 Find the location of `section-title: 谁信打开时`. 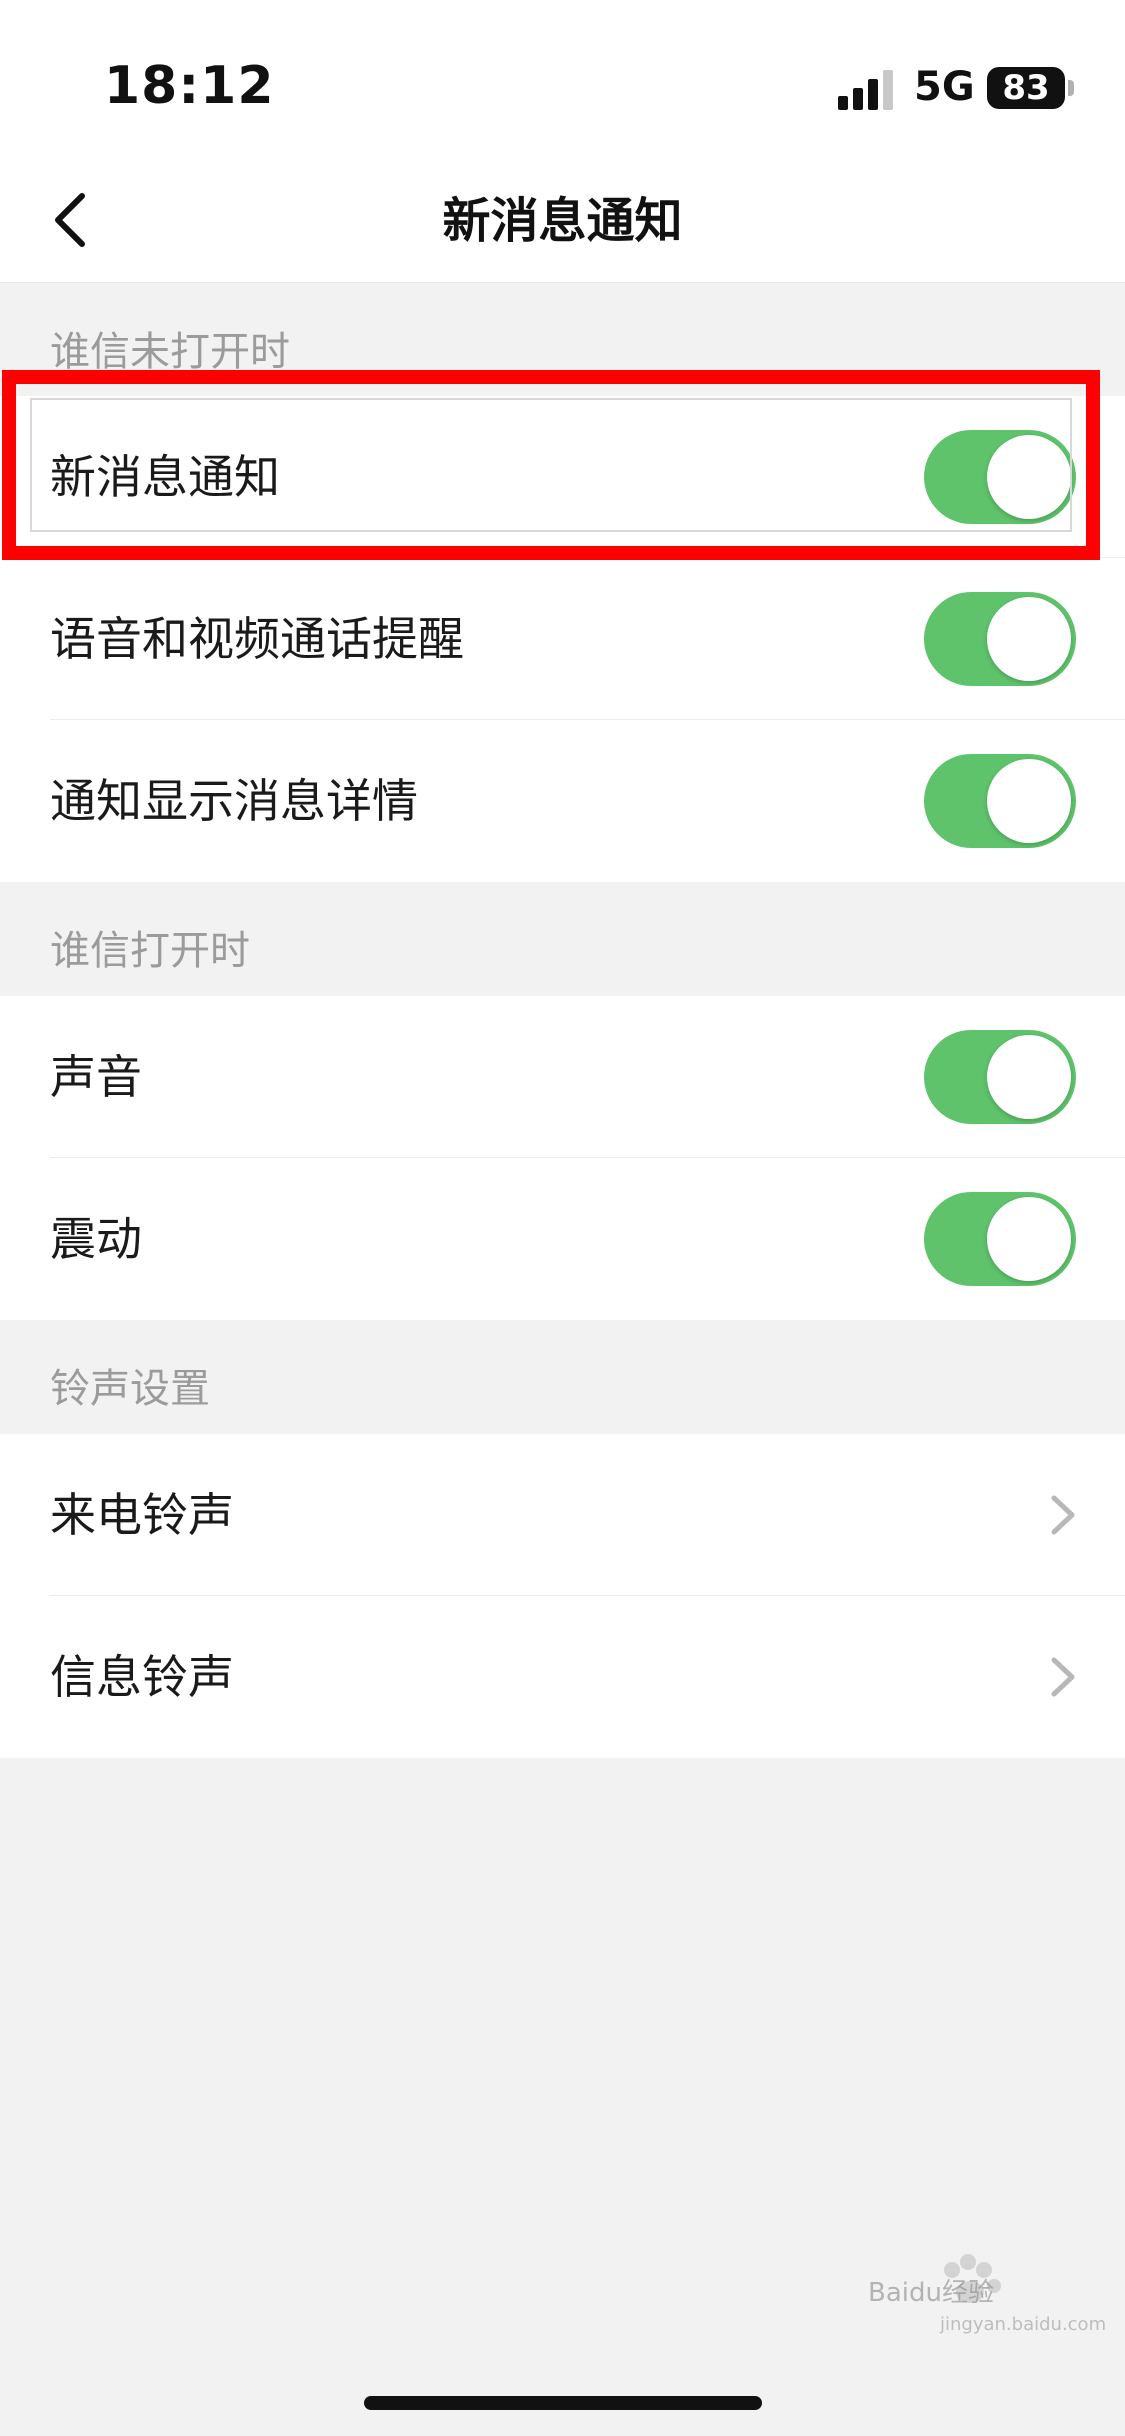

section-title: 谁信打开时 is located at coordinates (150, 951).